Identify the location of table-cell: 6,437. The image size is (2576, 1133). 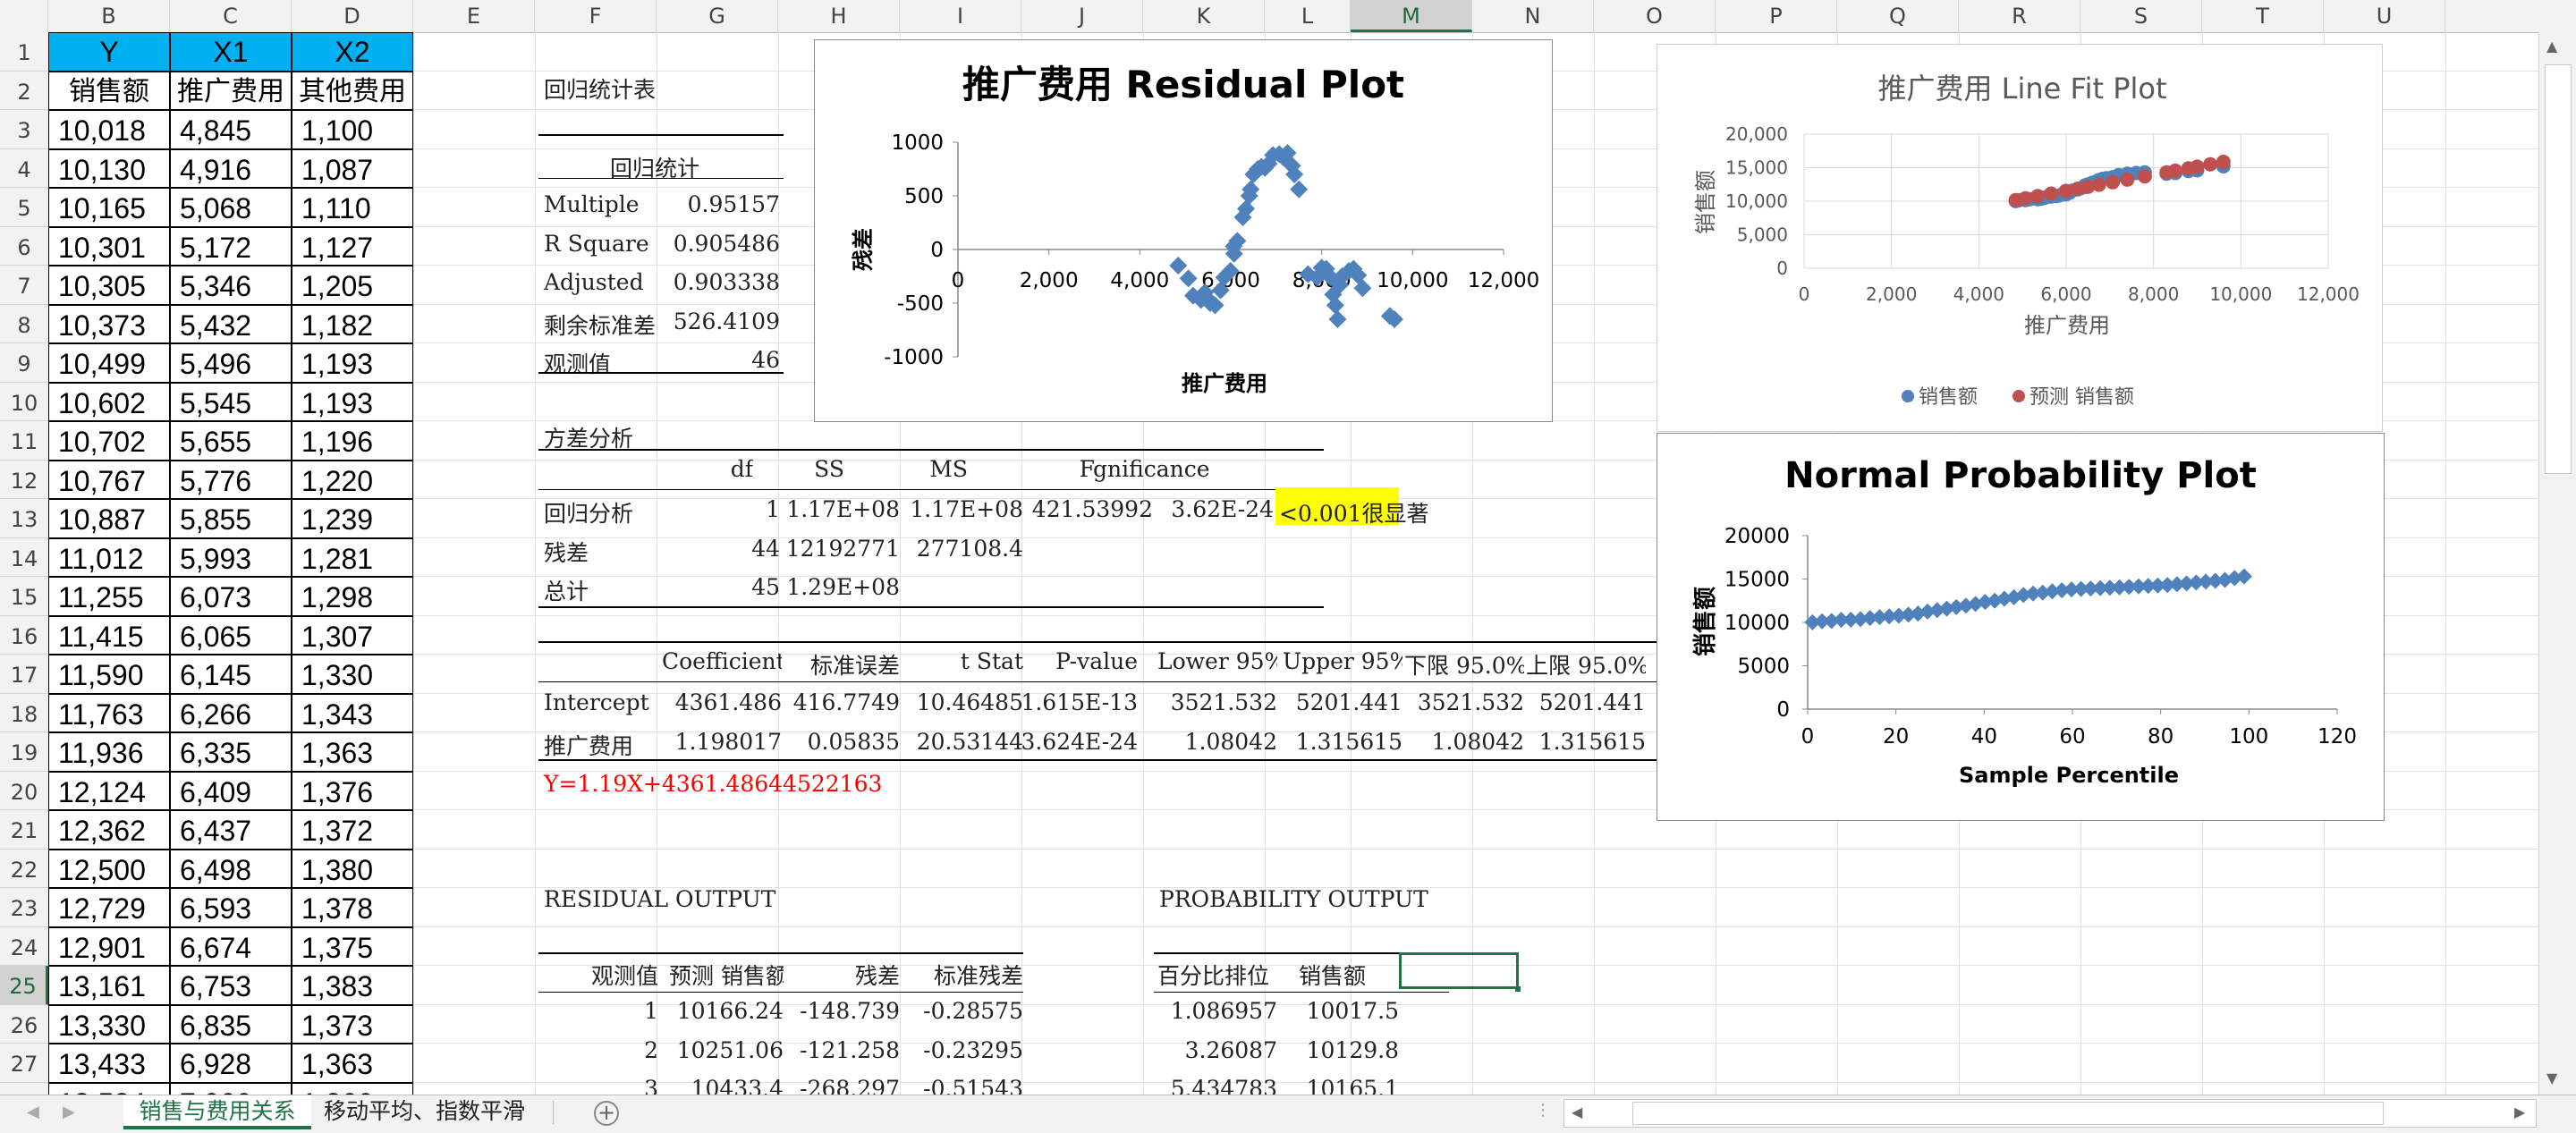
(231, 830).